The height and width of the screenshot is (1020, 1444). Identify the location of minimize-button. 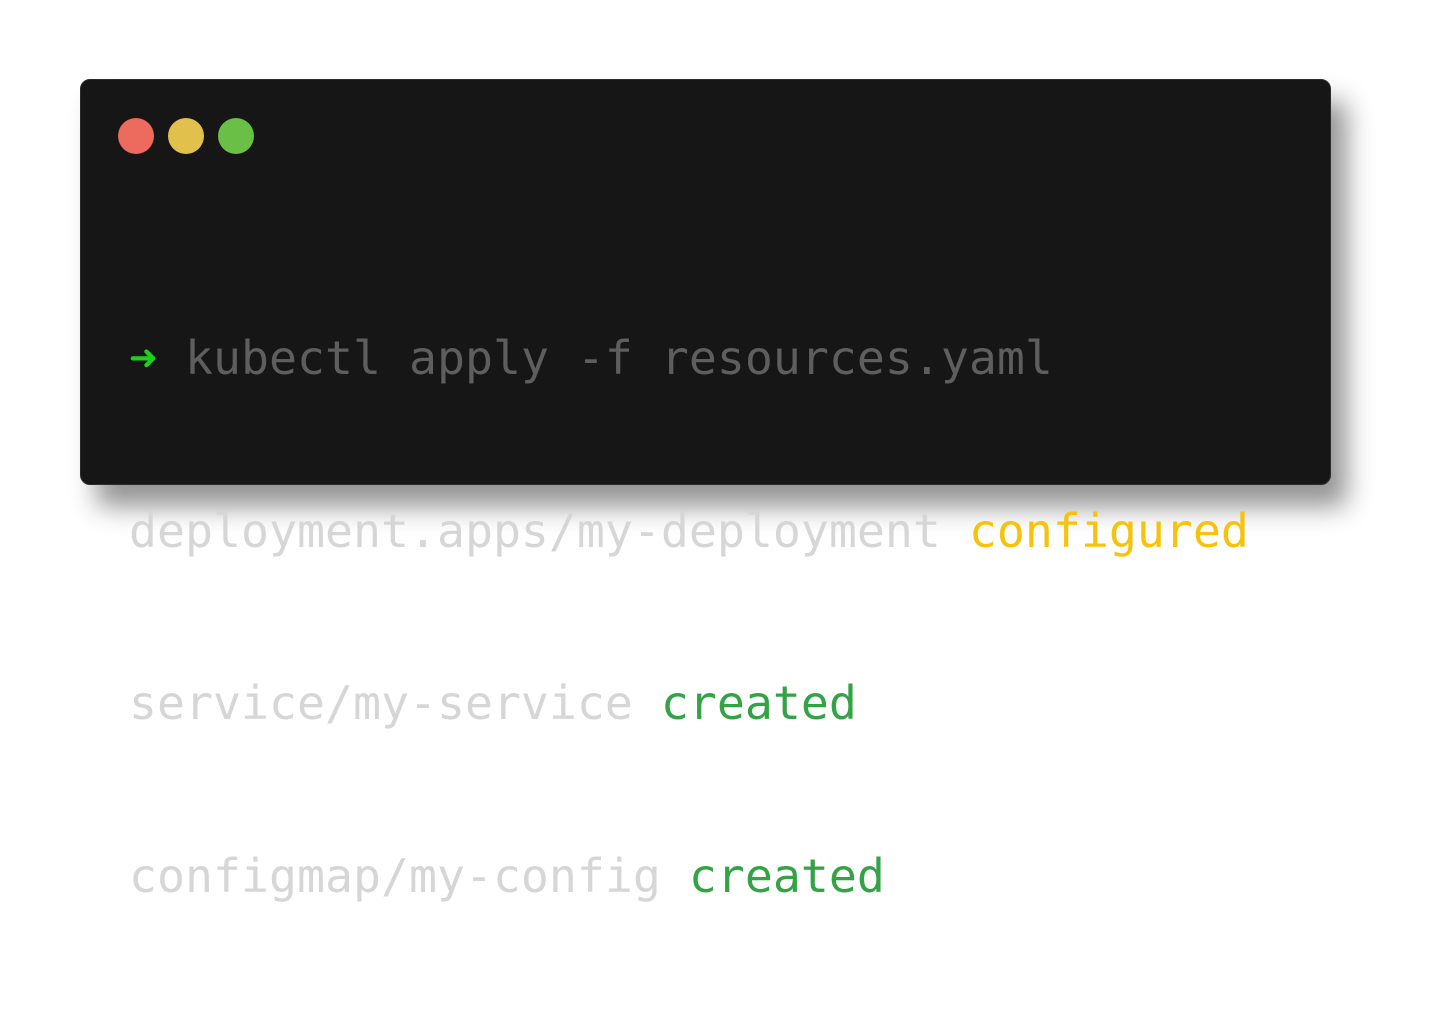
(186, 136).